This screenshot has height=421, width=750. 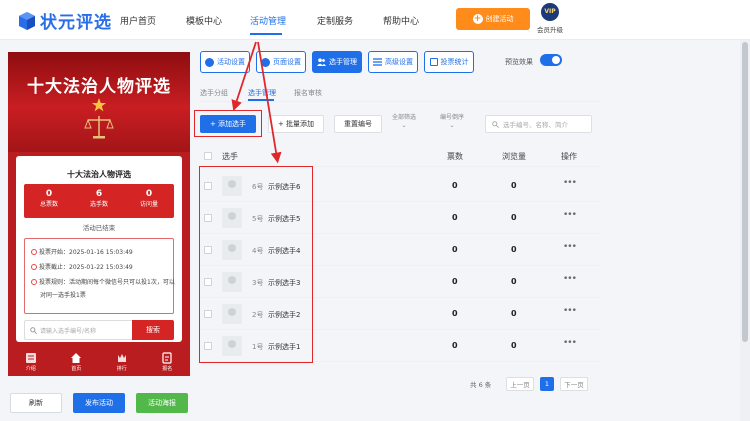 I want to click on tab-intro: 介绍, so click(x=31, y=363).